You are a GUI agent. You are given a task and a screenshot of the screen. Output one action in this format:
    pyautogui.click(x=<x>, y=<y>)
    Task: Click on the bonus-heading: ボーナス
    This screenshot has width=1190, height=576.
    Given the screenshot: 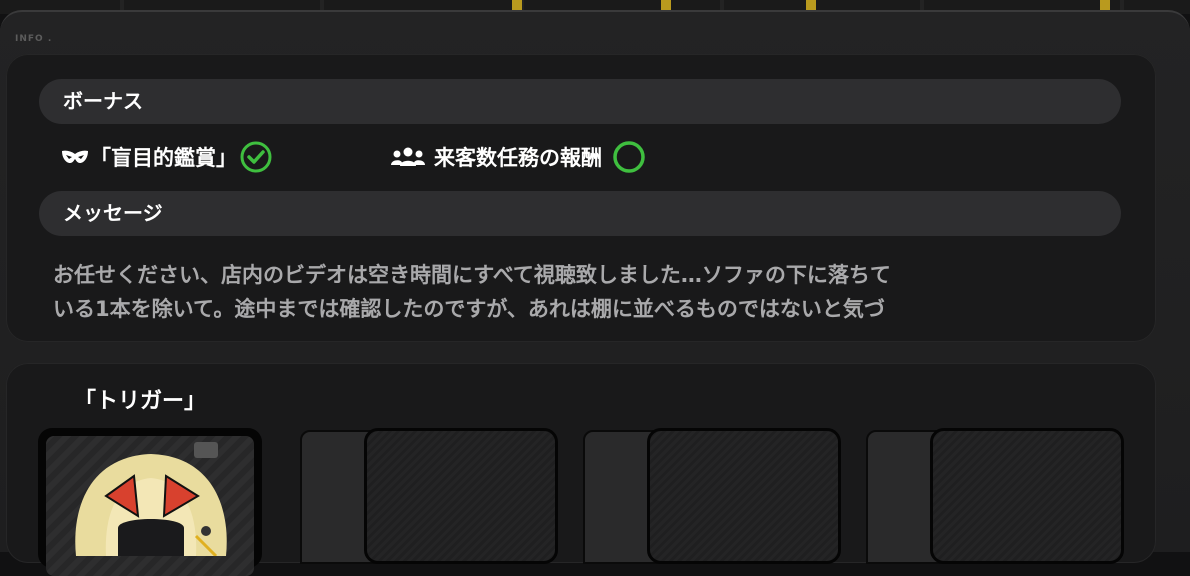 What is the action you would take?
    pyautogui.click(x=580, y=101)
    